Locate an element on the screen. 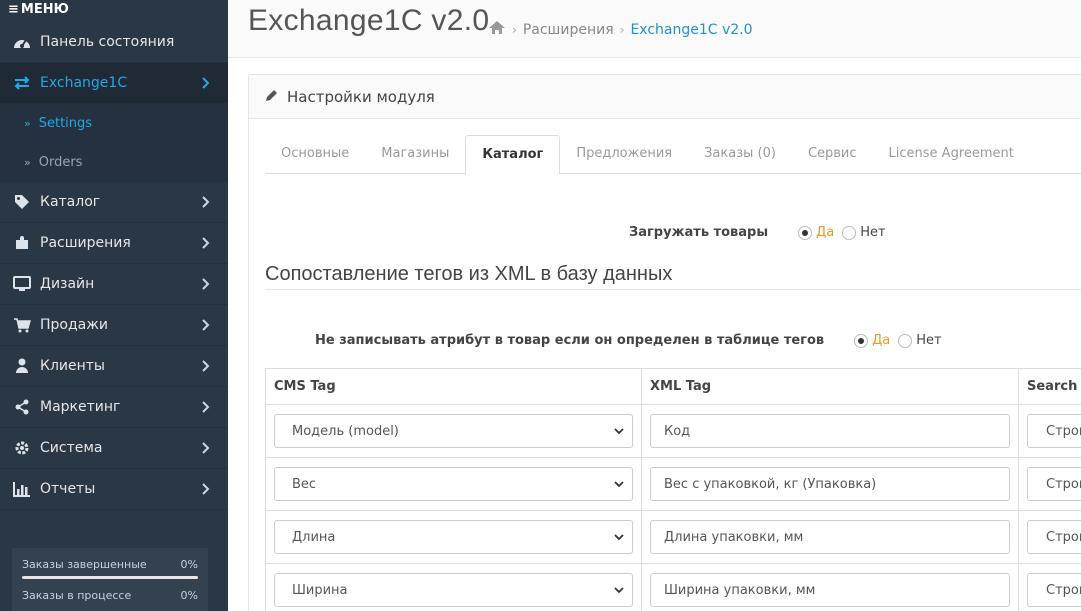  select-value: Ширина is located at coordinates (320, 590).